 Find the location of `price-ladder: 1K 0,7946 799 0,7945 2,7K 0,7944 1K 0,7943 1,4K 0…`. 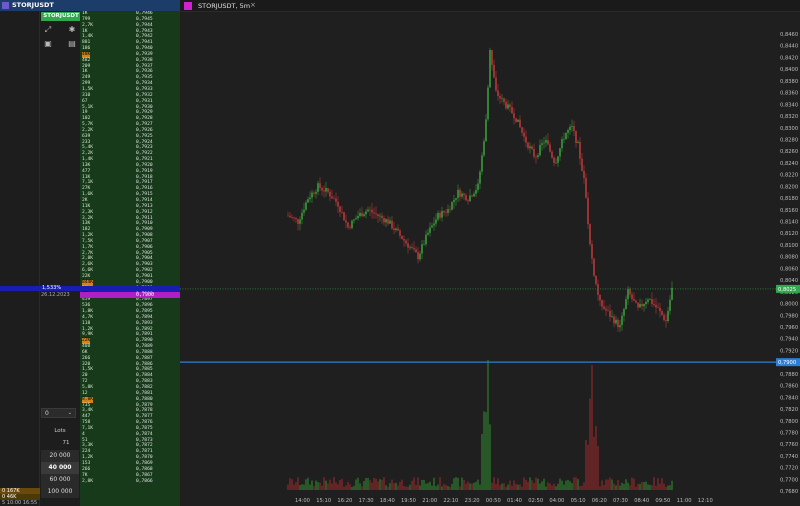

price-ladder: 1K 0,7946 799 0,7945 2,7K 0,7944 1K 0,7943 1,4K 0… is located at coordinates (130, 258).